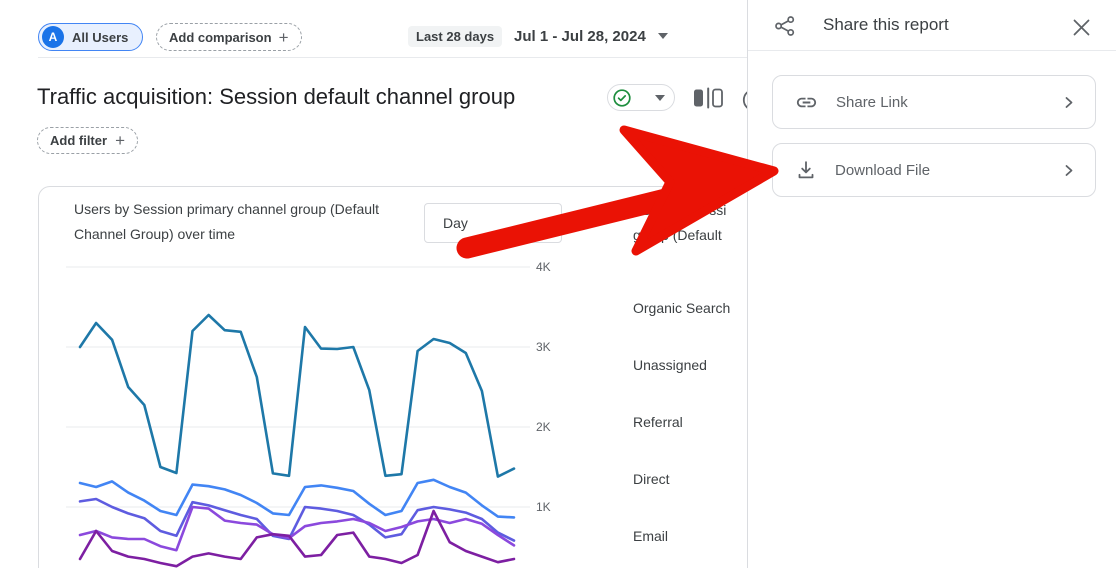 This screenshot has width=1116, height=568. Describe the element at coordinates (883, 170) in the screenshot. I see `download-file-label: Download File` at that location.